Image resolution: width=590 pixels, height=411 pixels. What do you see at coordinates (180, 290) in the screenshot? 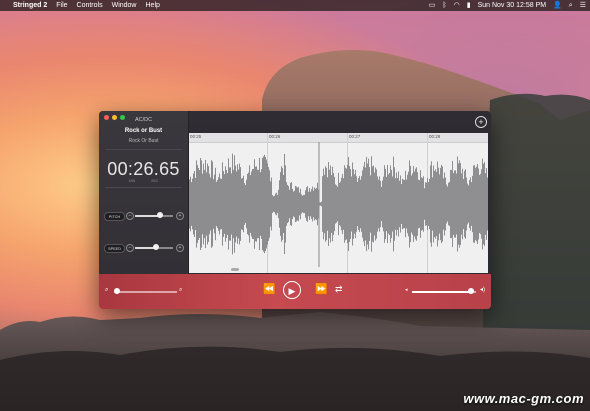
I see `zoom-in-icon: ⌕` at bounding box center [180, 290].